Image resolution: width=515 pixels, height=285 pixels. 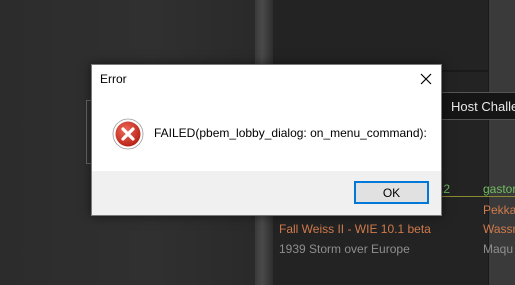 I want to click on dialog-footer: OK, so click(x=266, y=193).